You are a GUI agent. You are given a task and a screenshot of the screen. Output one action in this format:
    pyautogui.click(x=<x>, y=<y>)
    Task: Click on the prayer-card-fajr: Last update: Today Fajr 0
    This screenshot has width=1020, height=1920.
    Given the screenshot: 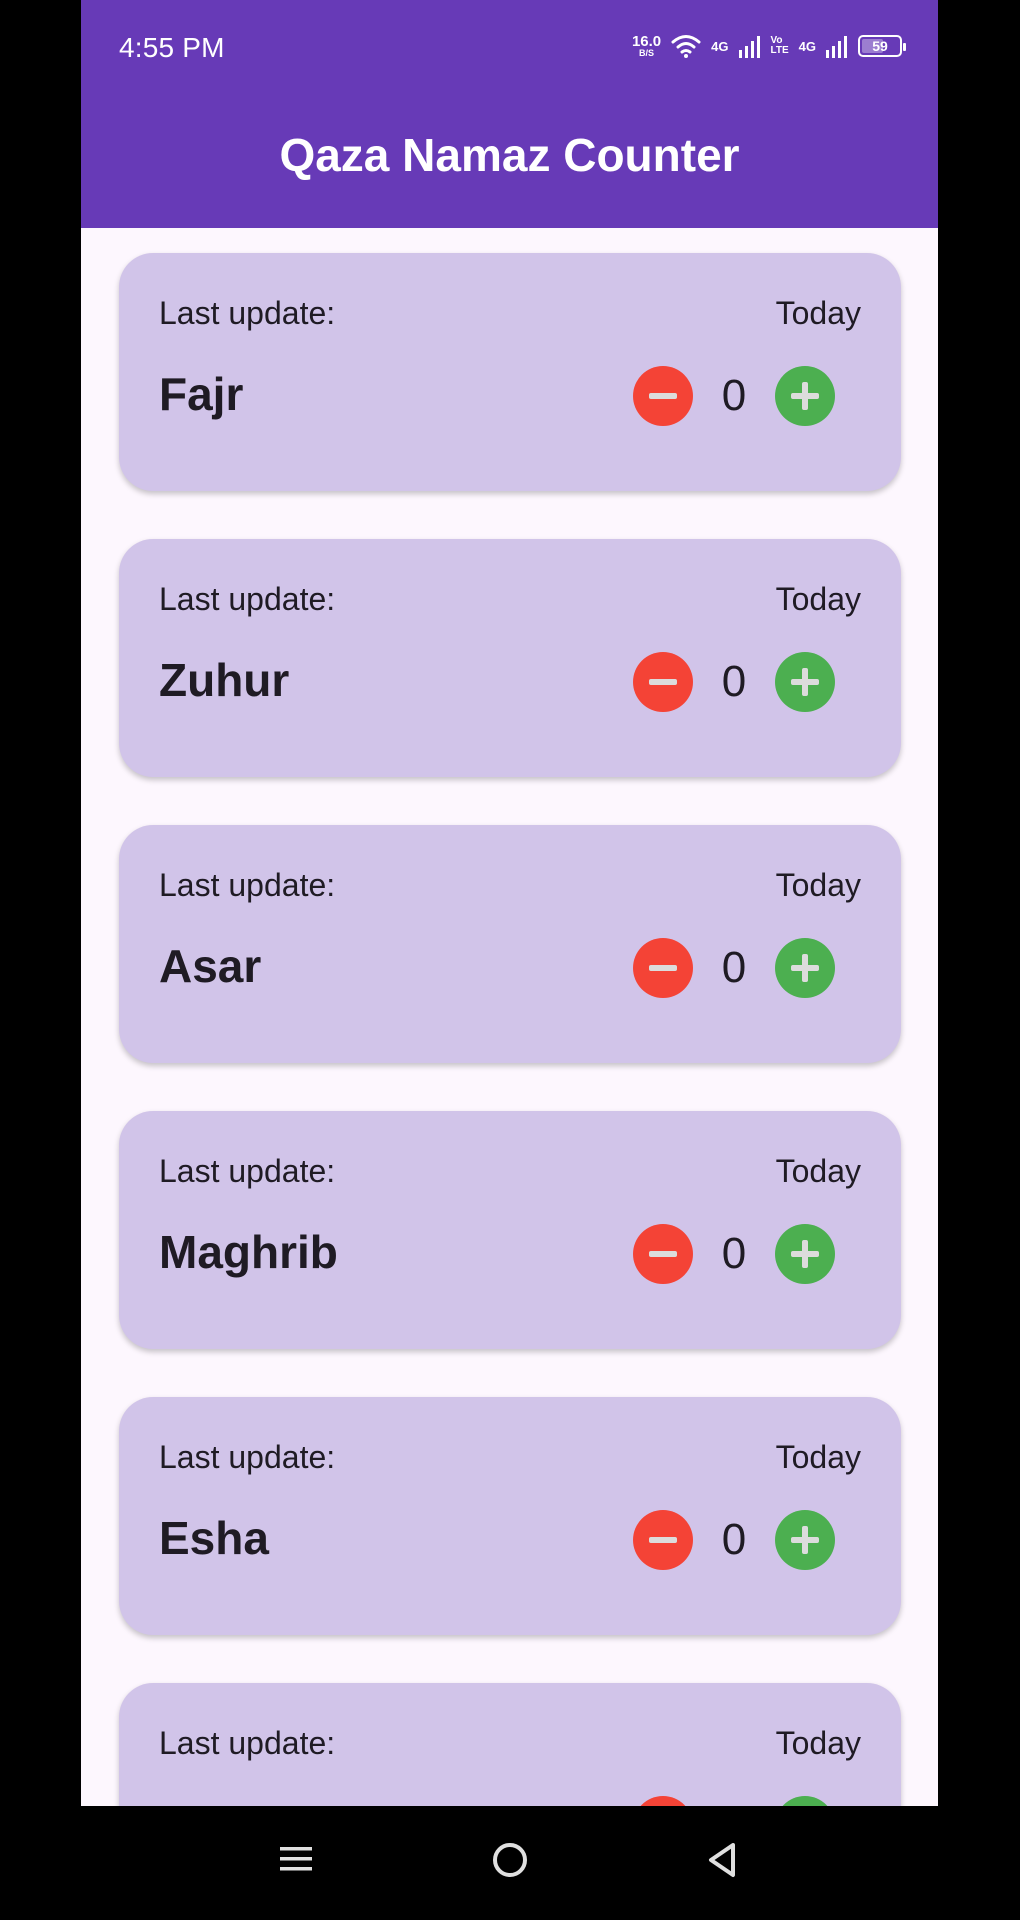 What is the action you would take?
    pyautogui.click(x=510, y=372)
    